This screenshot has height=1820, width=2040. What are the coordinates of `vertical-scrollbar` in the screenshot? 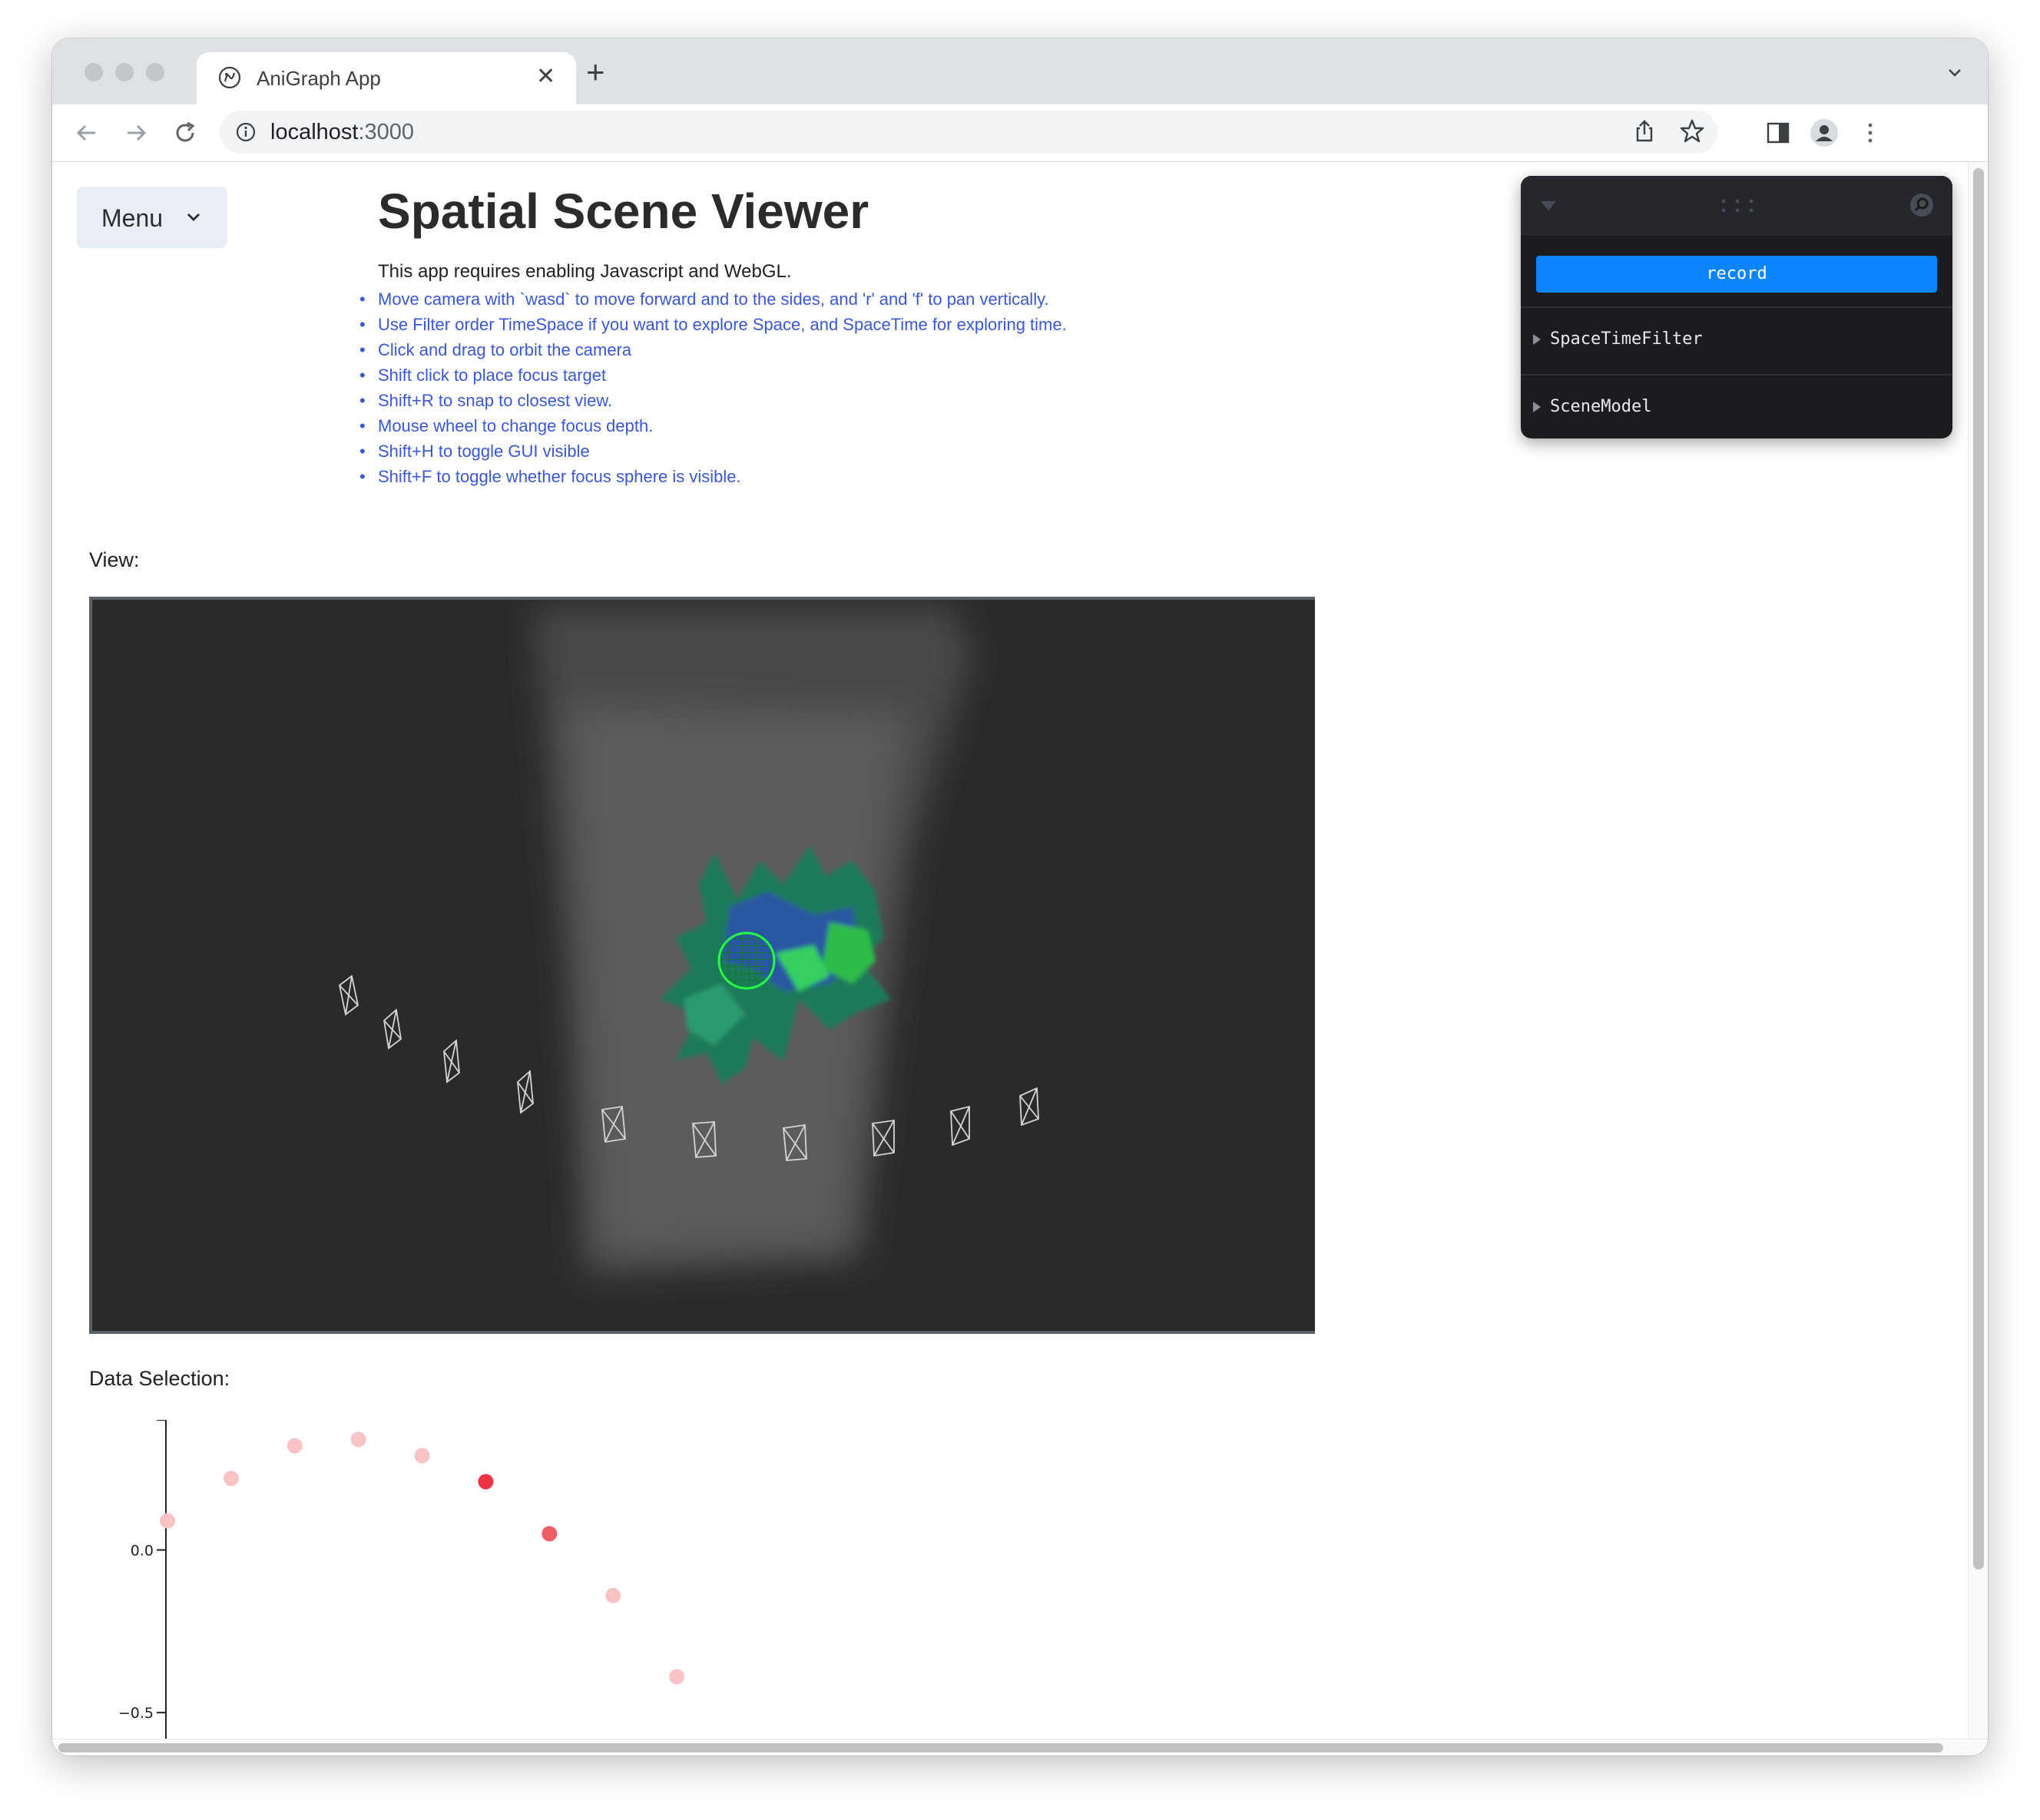 It's located at (1978, 950).